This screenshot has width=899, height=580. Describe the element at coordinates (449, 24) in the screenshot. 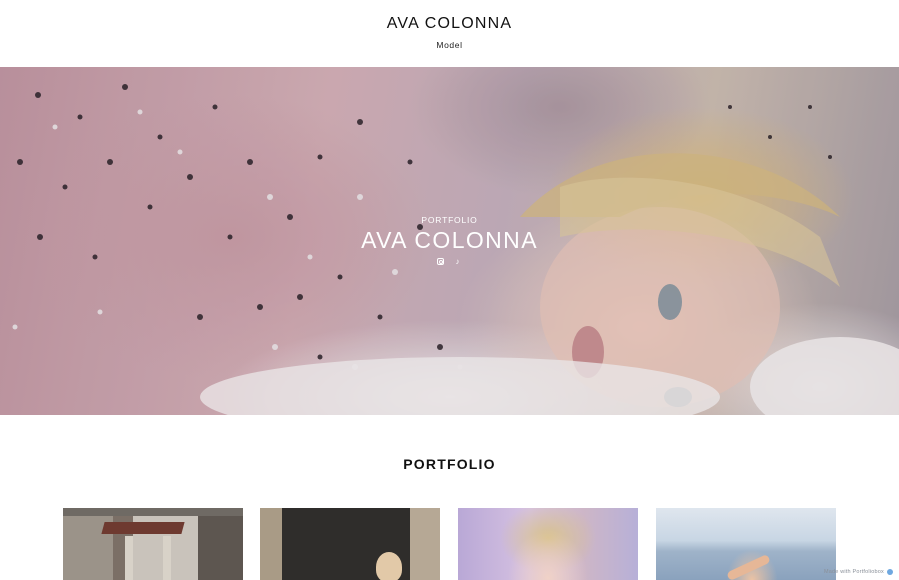

I see `site-title-link: AVA COLONNA` at that location.